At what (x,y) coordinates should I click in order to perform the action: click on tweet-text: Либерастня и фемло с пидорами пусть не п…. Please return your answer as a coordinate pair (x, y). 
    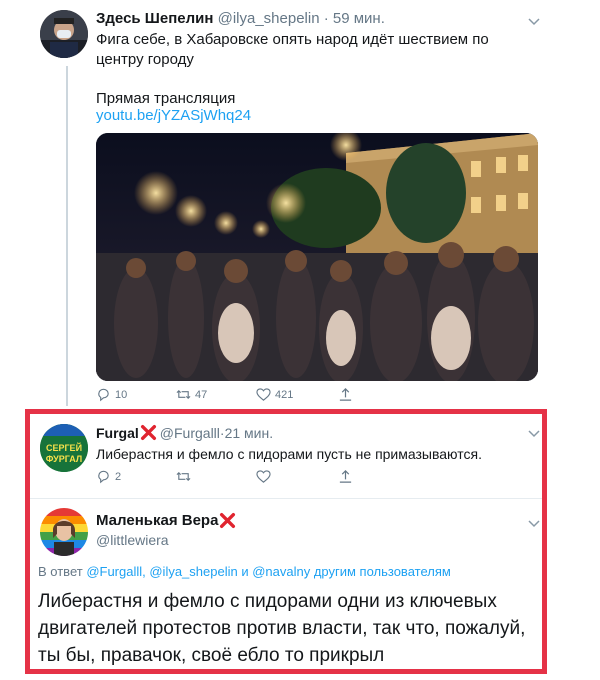
    Looking at the image, I should click on (289, 454).